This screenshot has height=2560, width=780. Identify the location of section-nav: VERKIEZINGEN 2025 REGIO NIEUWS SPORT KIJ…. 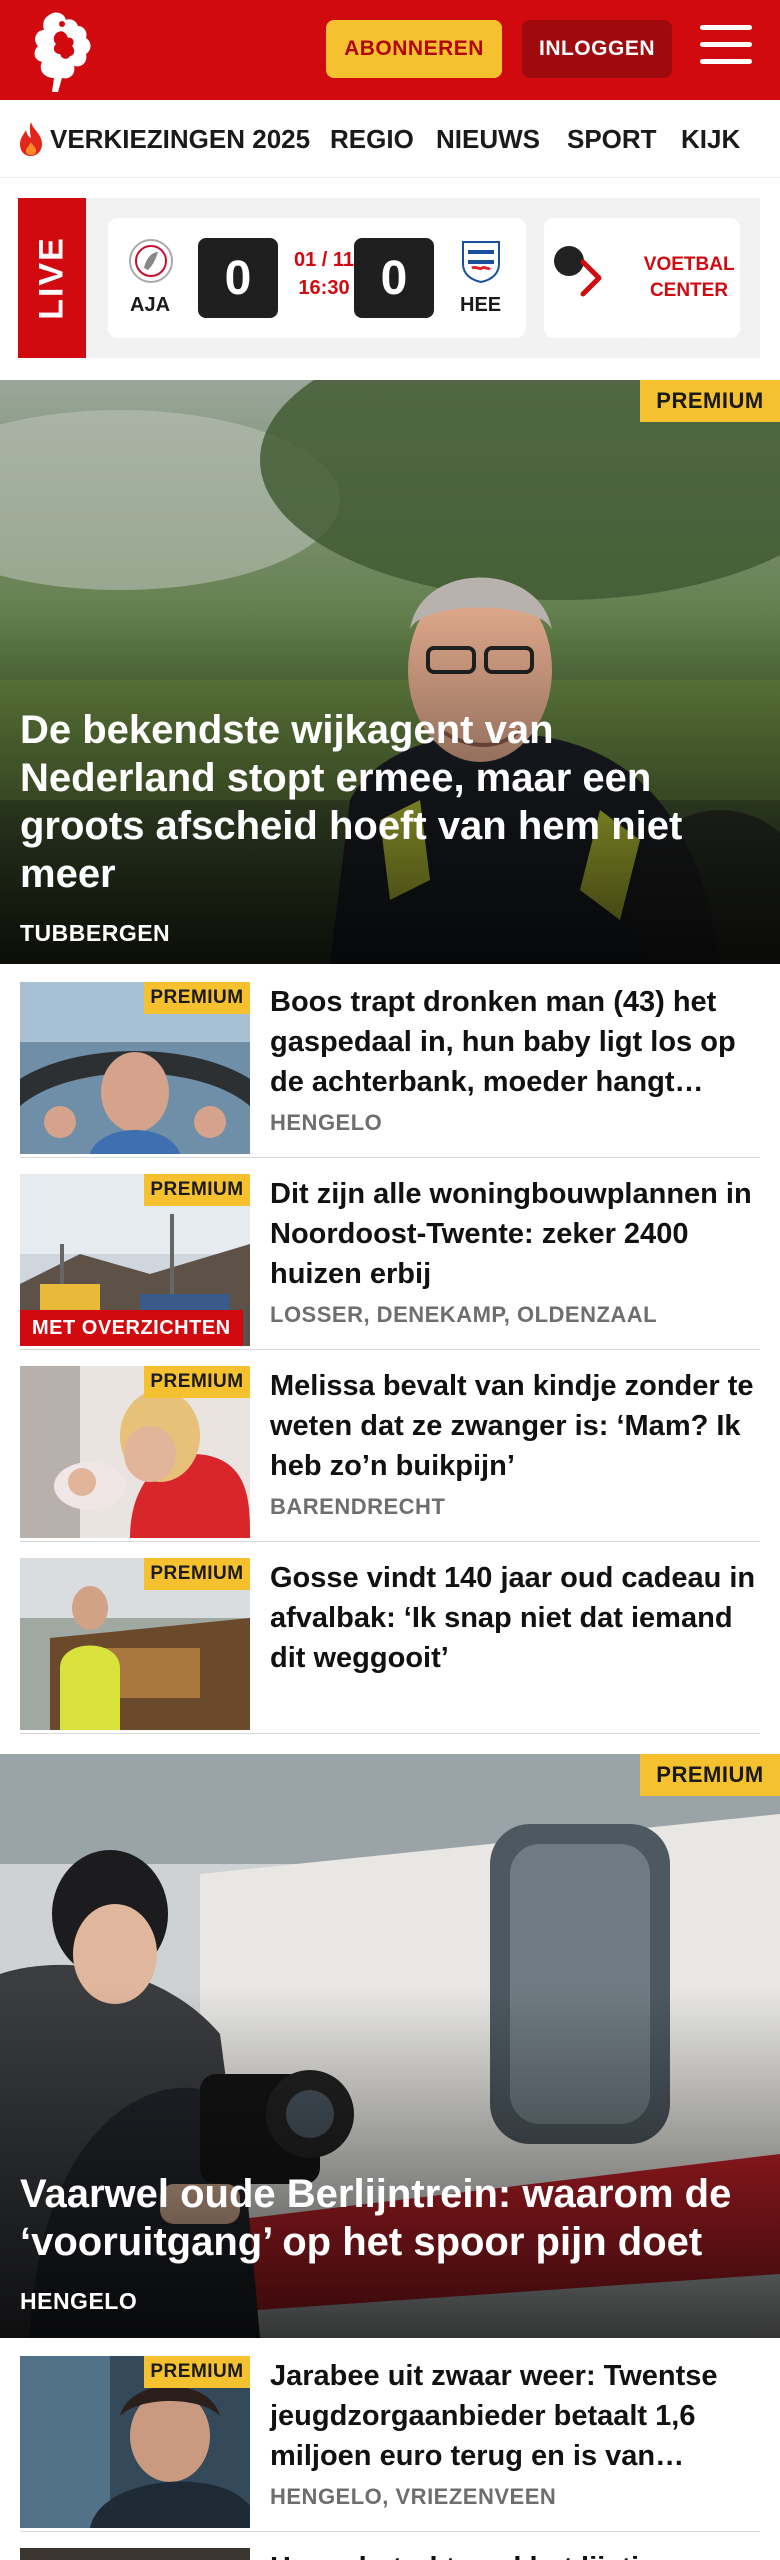
(390, 139).